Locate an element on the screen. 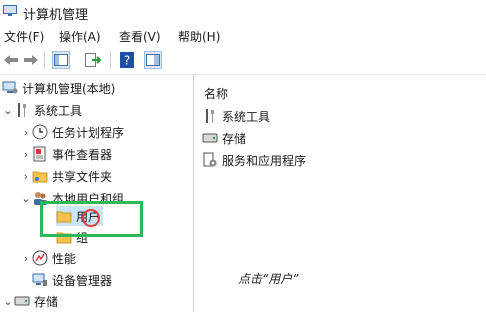 This screenshot has height=312, width=486. clock-icon is located at coordinates (40, 132).